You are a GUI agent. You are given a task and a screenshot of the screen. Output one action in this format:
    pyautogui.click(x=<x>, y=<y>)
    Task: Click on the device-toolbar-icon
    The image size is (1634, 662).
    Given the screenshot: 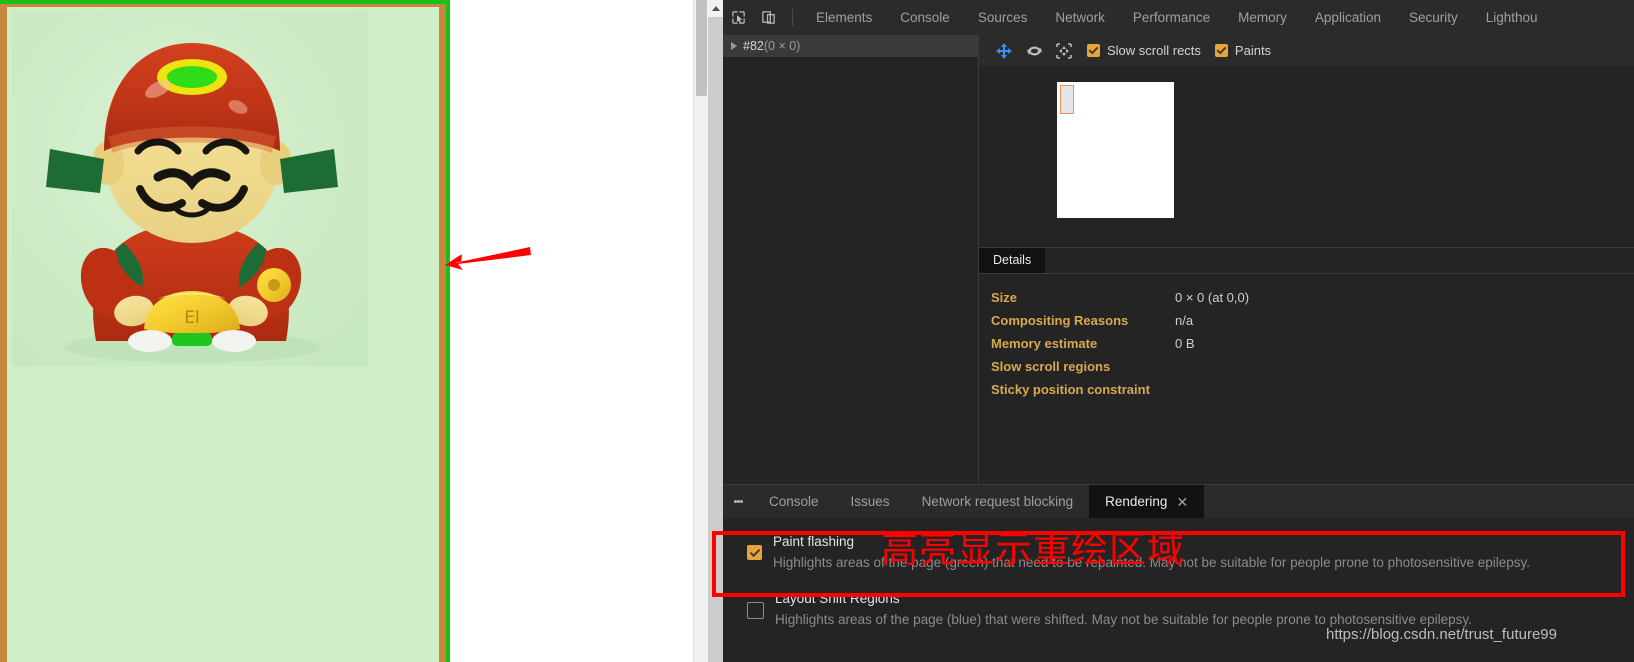 What is the action you would take?
    pyautogui.click(x=768, y=17)
    